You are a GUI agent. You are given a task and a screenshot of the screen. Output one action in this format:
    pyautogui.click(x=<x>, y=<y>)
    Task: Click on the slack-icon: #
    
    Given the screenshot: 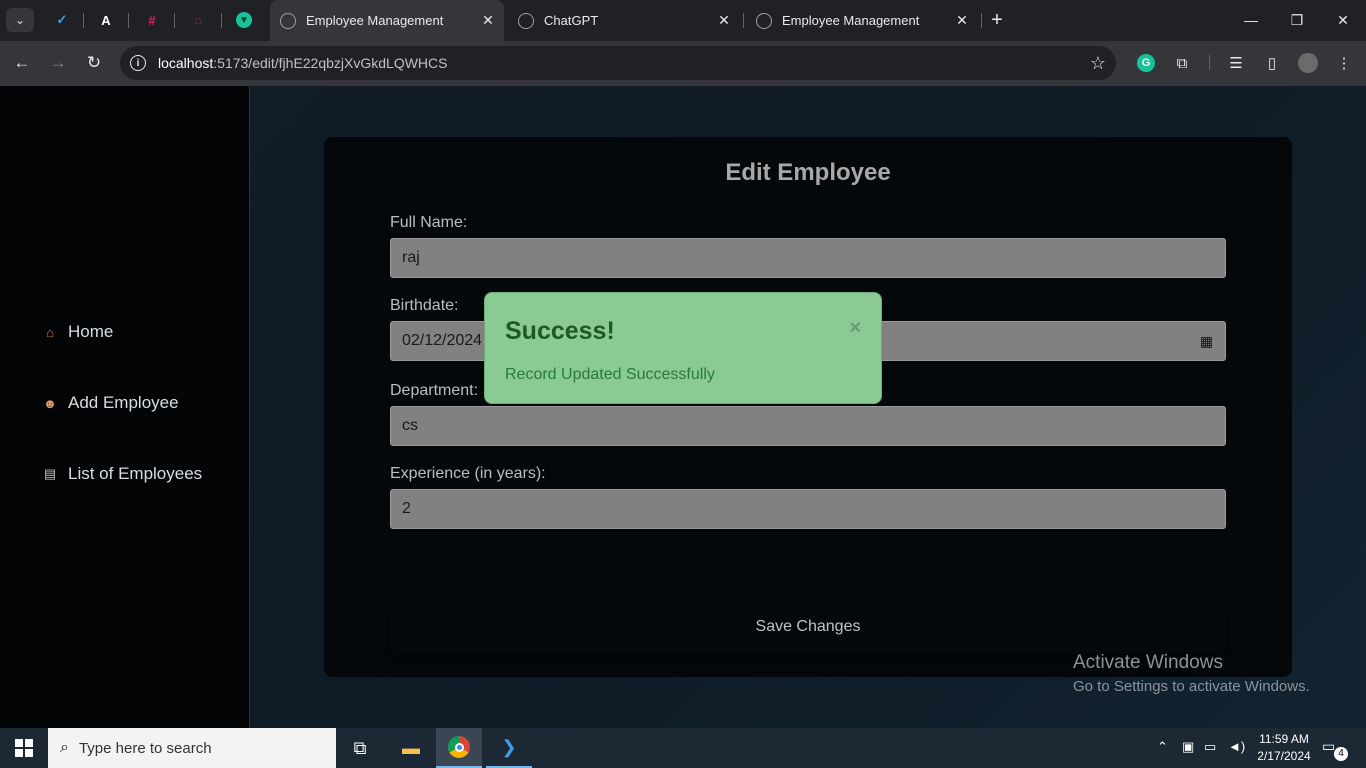 What is the action you would take?
    pyautogui.click(x=152, y=20)
    